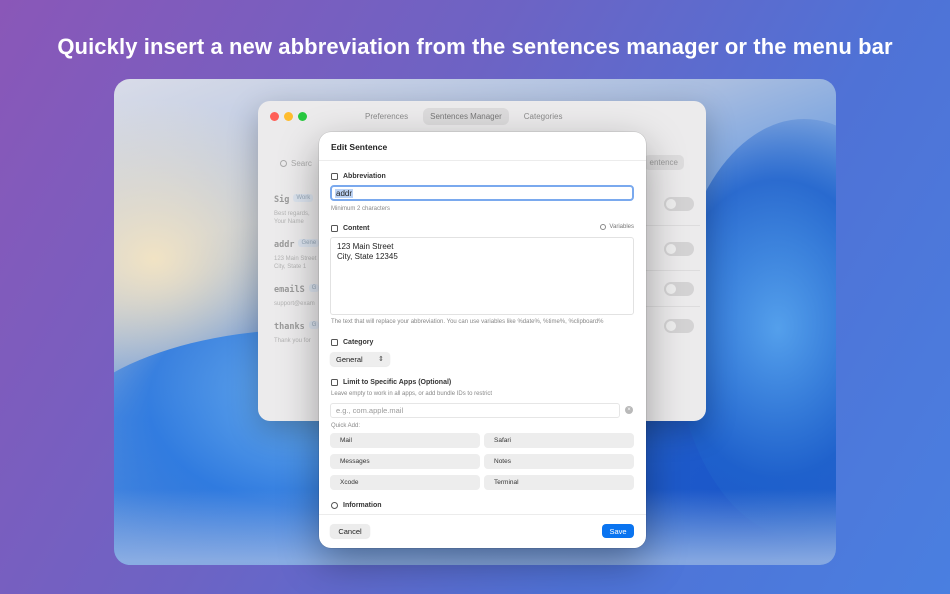 This screenshot has width=950, height=594. I want to click on close-window-button, so click(274, 116).